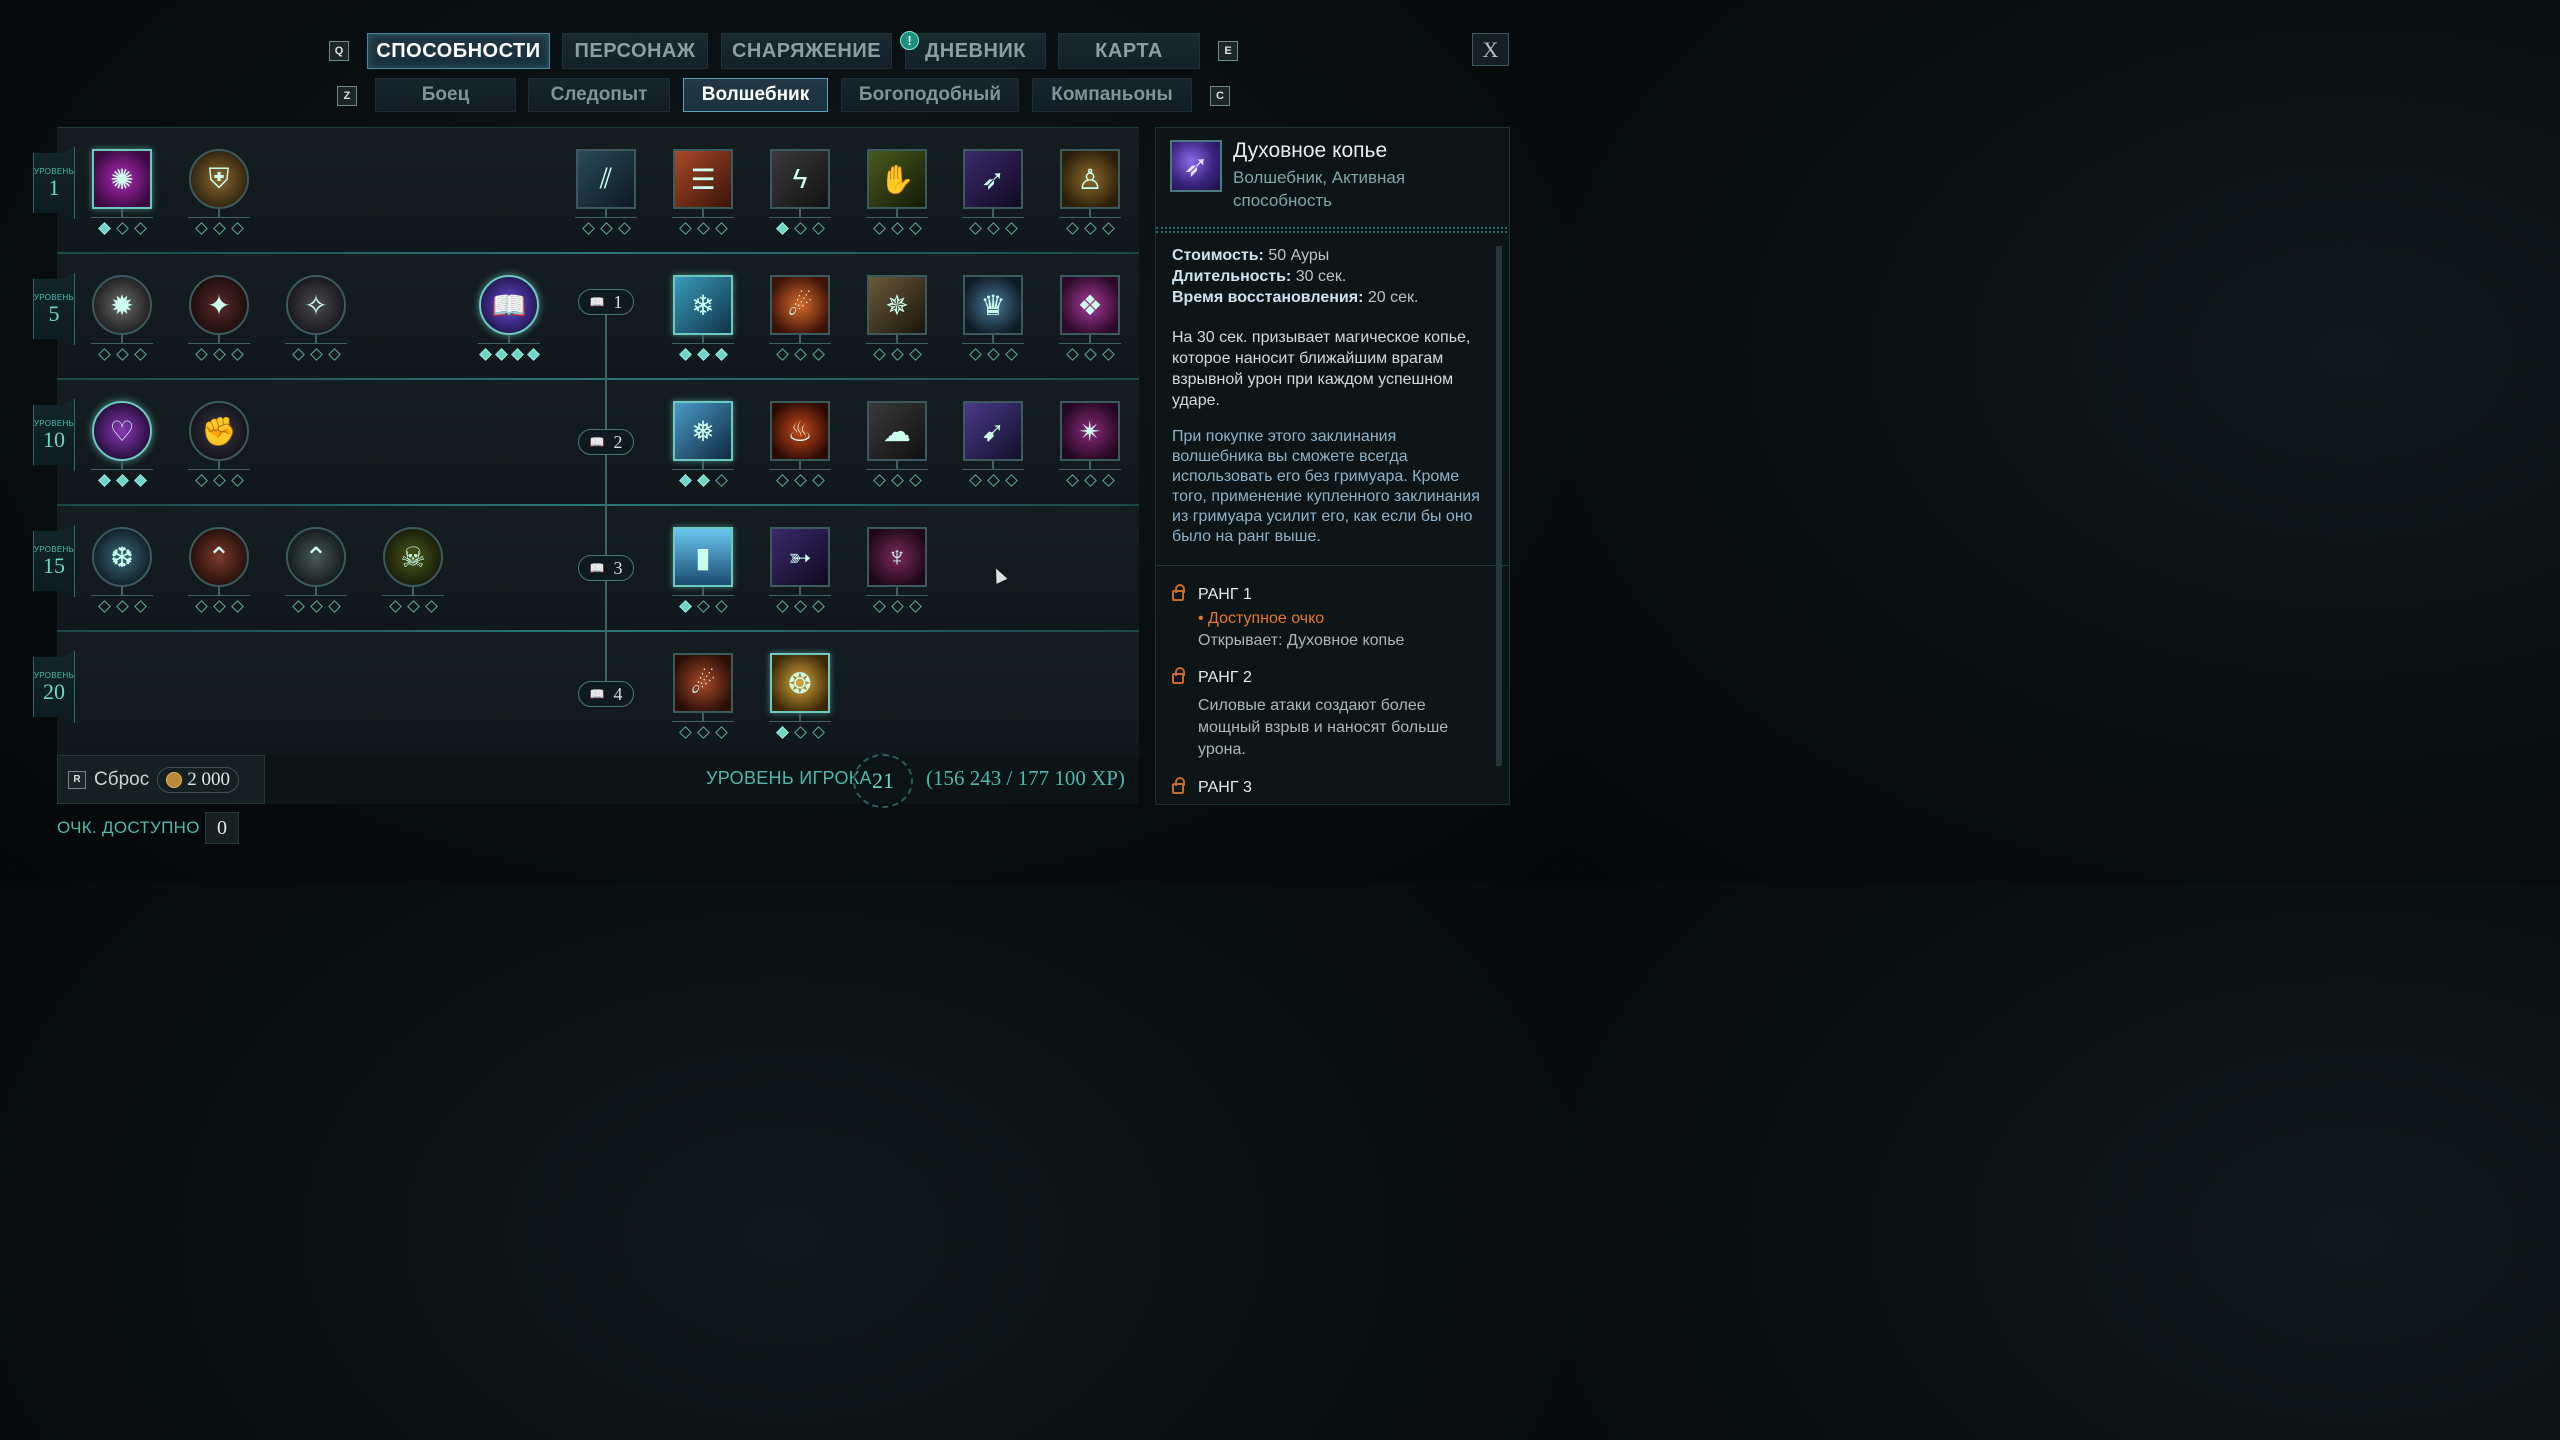 The image size is (2560, 1440). What do you see at coordinates (993, 179) in the screenshot?
I see `spirit-spear-icon: ➶` at bounding box center [993, 179].